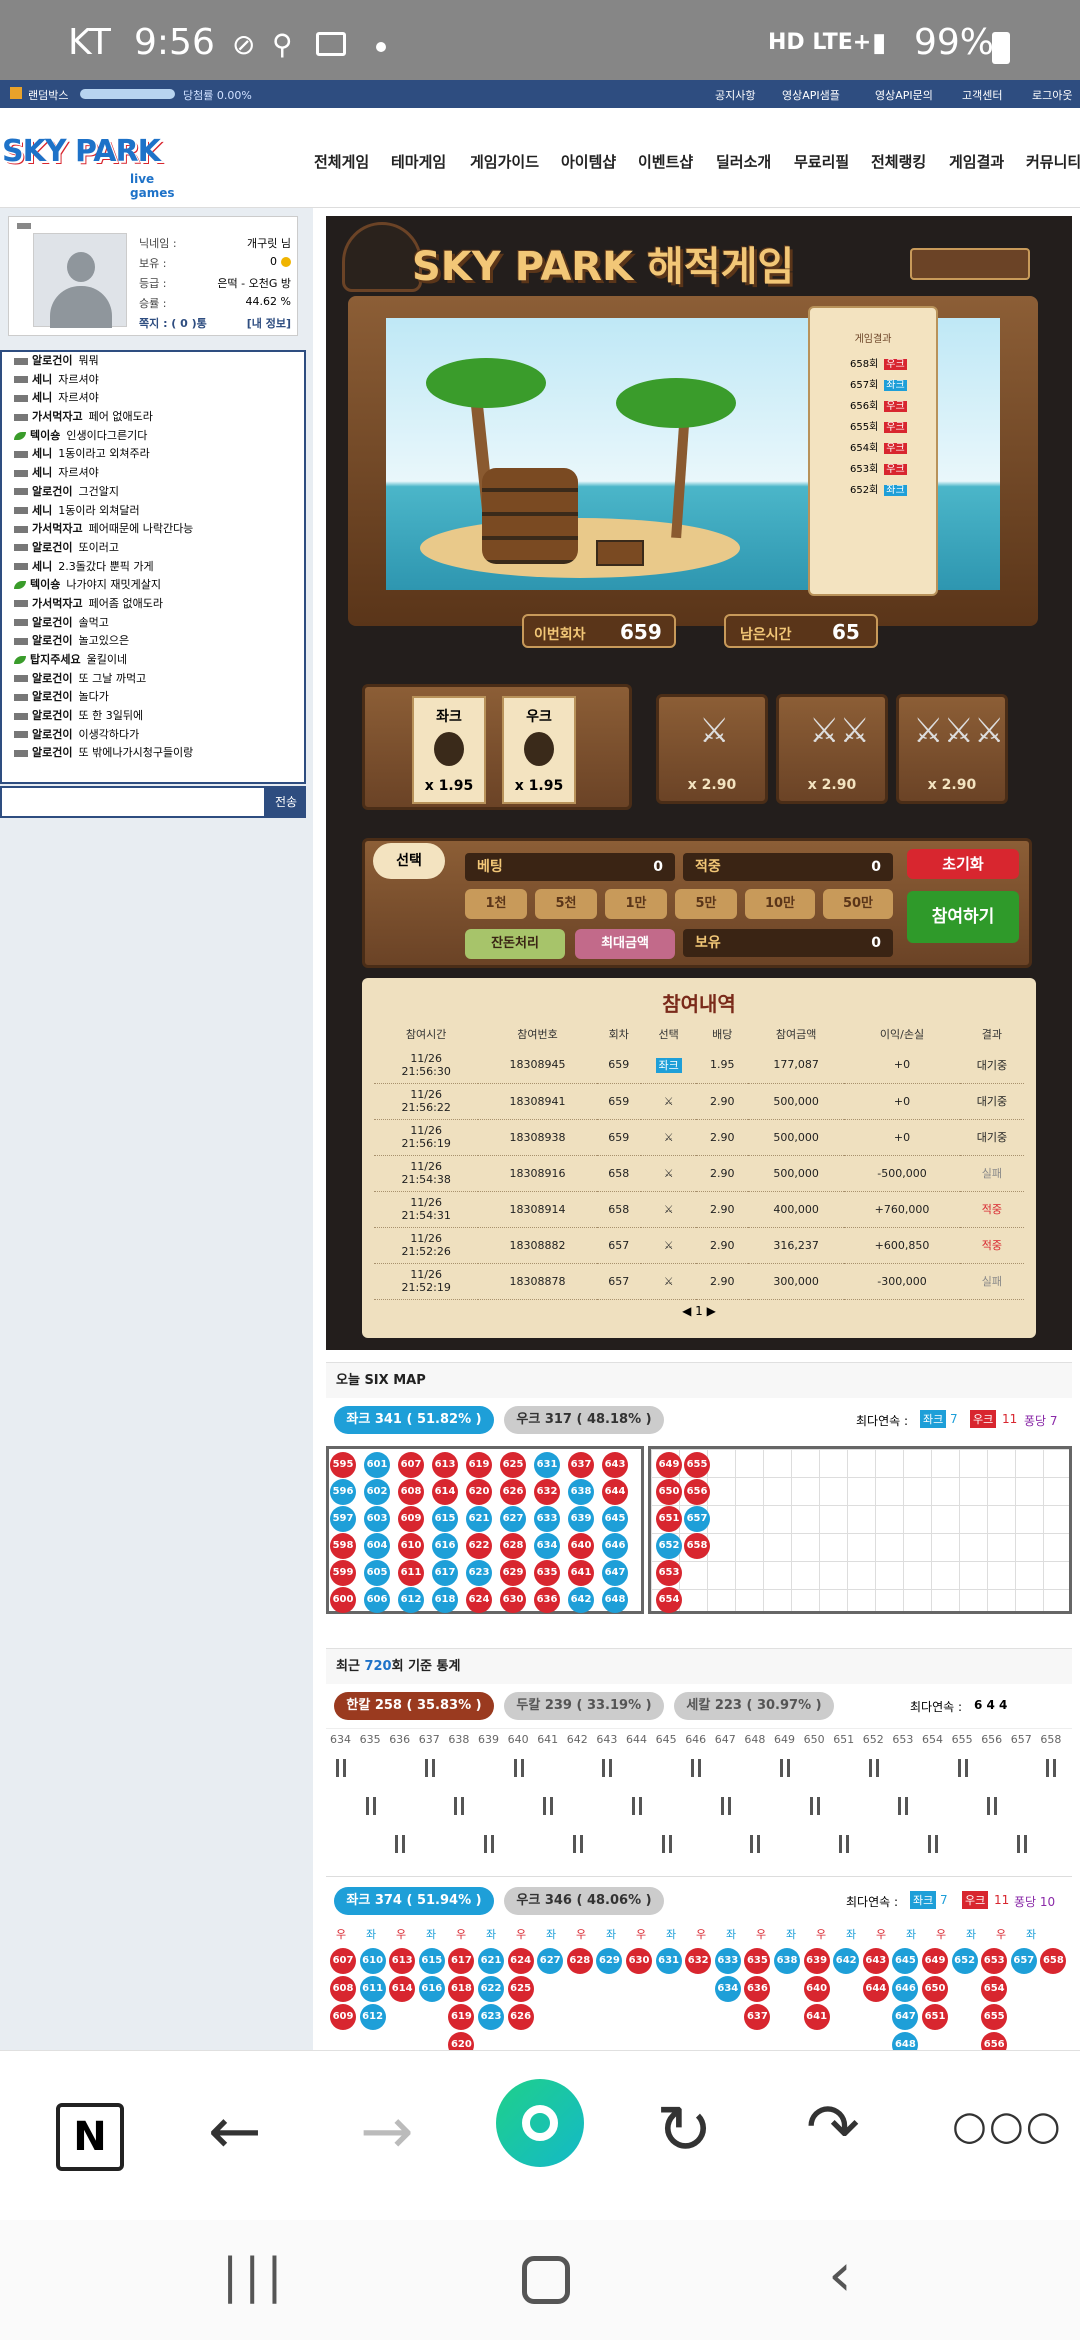 The width and height of the screenshot is (1080, 2340). I want to click on video-api-sample-link: 영상API샘플, so click(811, 95).